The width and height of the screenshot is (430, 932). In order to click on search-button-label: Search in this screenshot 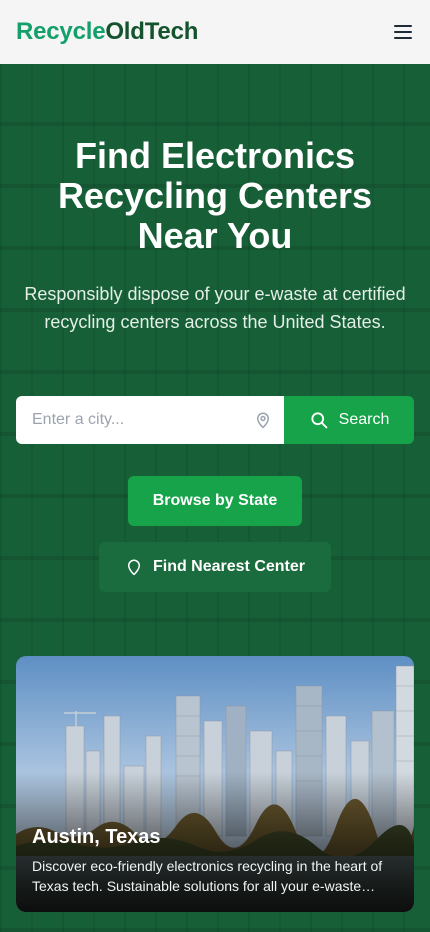, I will do `click(364, 419)`.